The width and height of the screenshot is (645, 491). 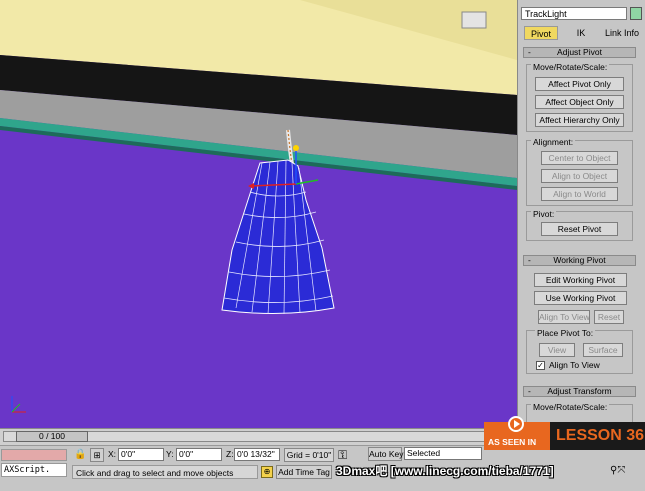 I want to click on rollout-adjust-transform: - Adjust Transform, so click(x=579, y=391).